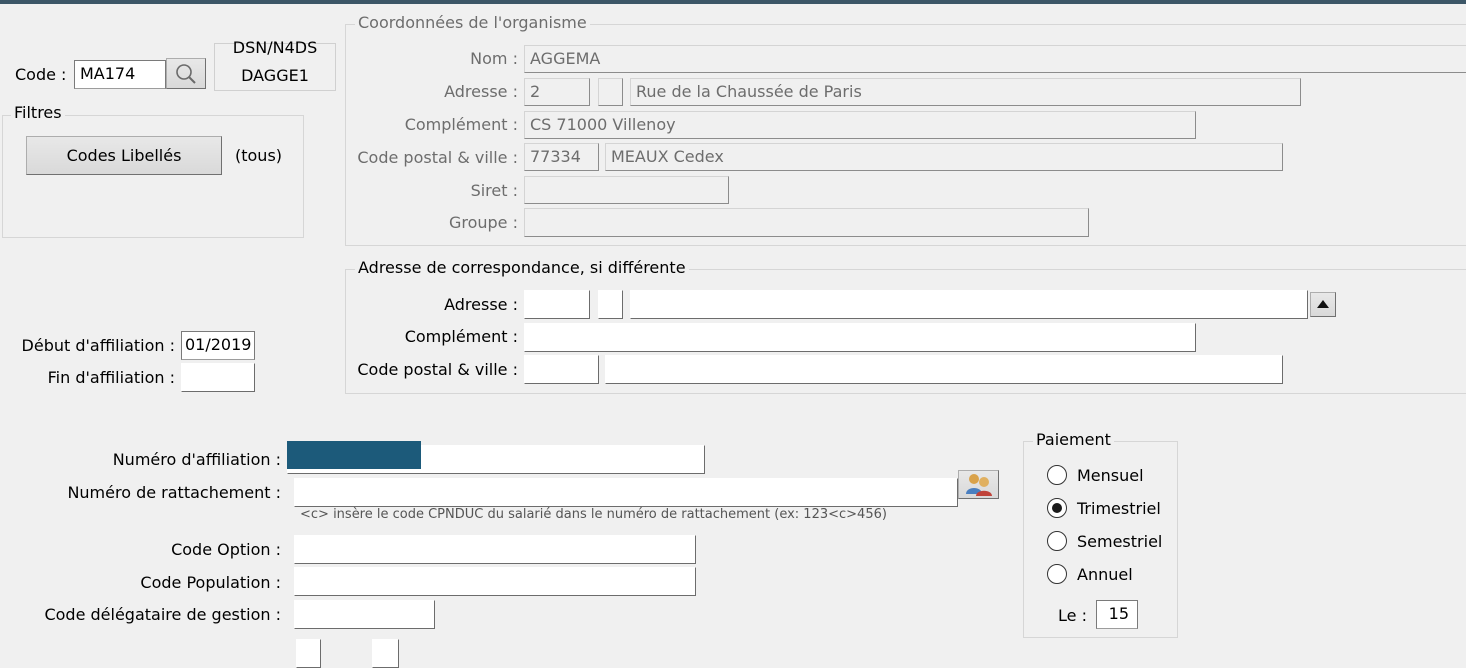  Describe the element at coordinates (226, 549) in the screenshot. I see `code-option-label: Code Option :` at that location.